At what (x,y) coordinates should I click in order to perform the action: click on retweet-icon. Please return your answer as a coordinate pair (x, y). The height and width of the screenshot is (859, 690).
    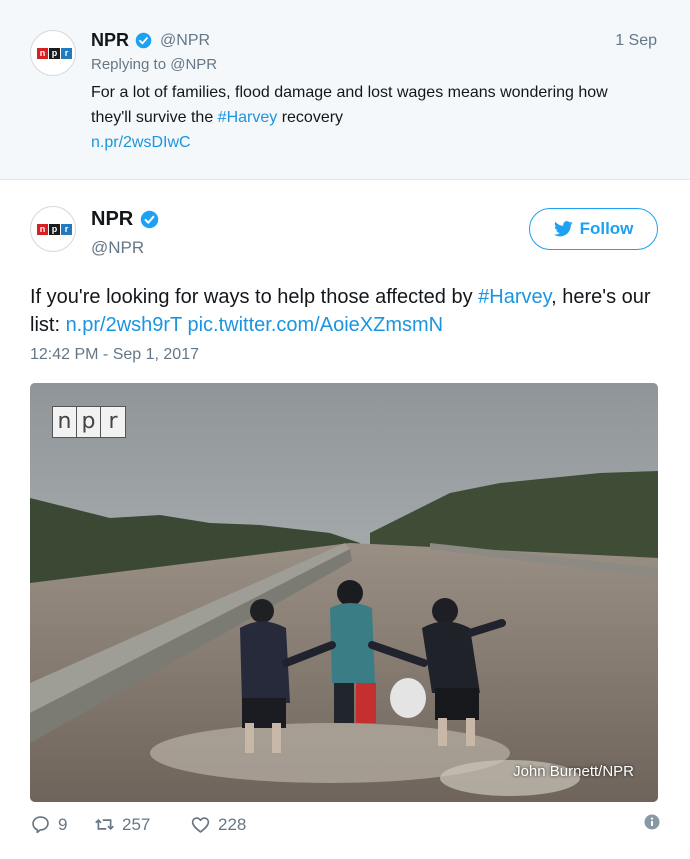
    Looking at the image, I should click on (104, 824).